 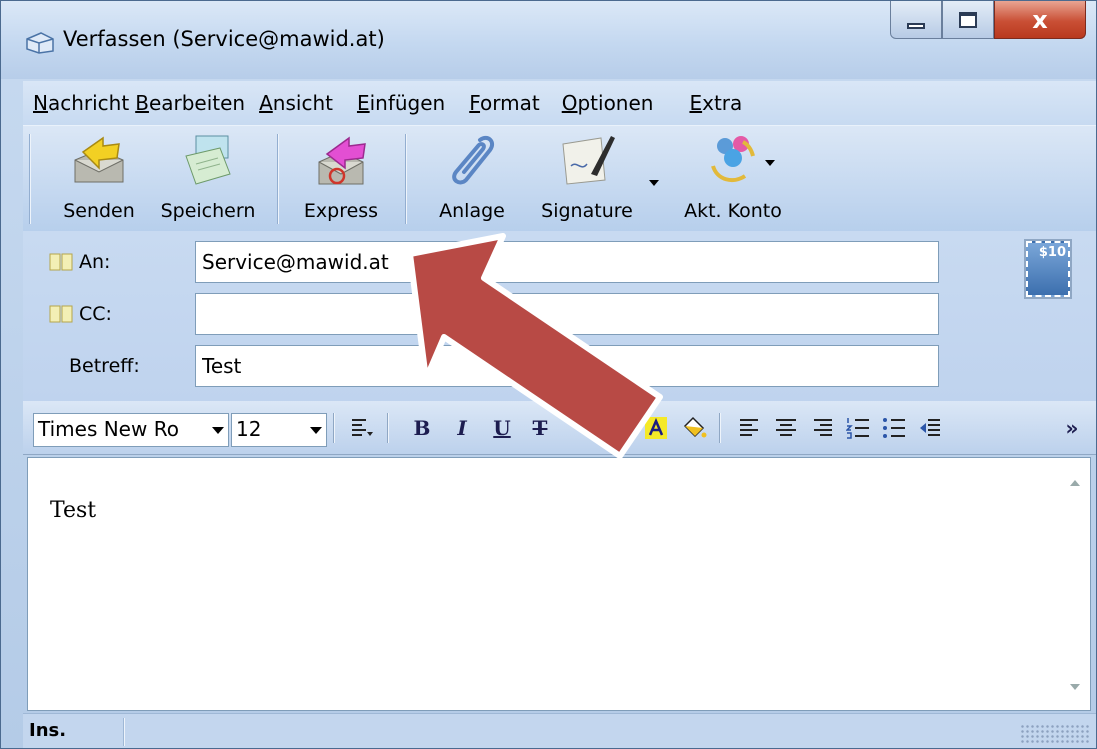 I want to click on close-button: x, so click(x=1040, y=20).